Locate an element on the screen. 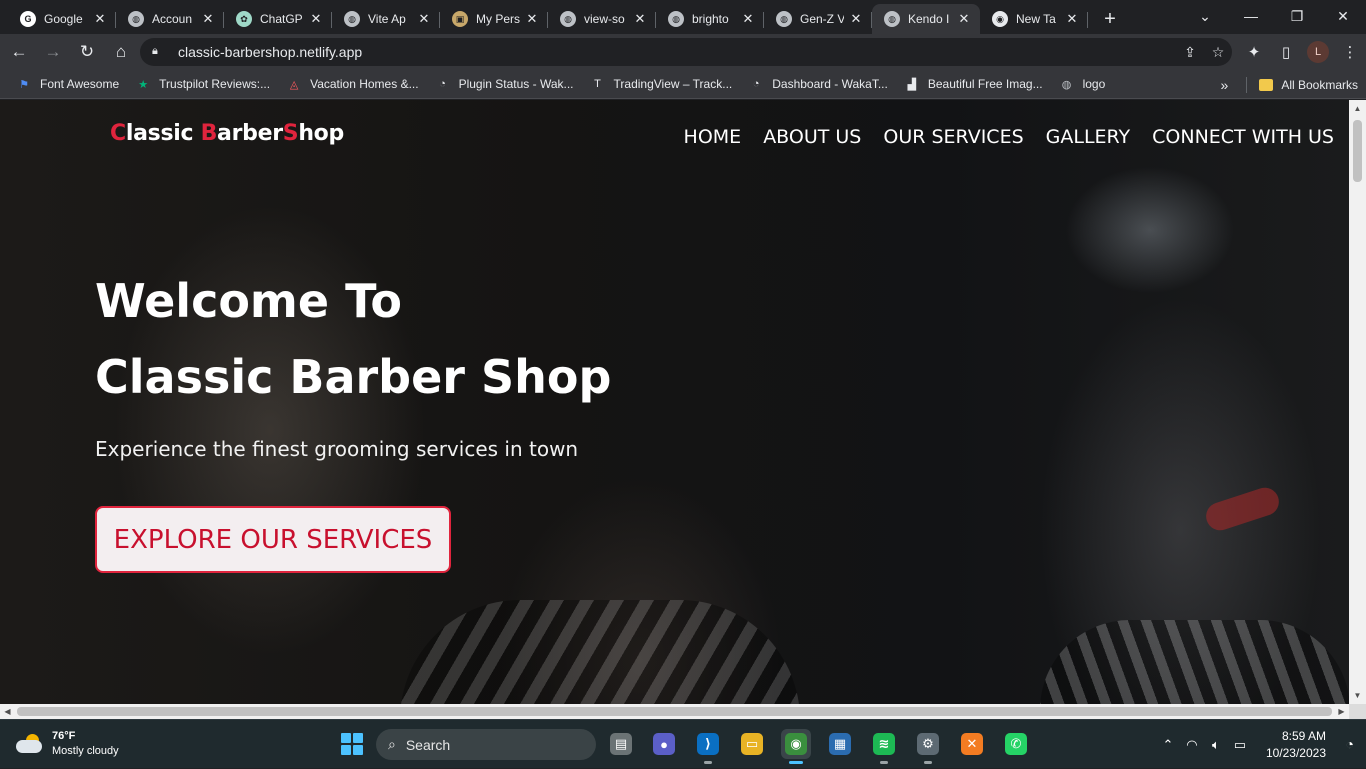 This screenshot has width=1366, height=769. new-tab-button: + is located at coordinates (1110, 19).